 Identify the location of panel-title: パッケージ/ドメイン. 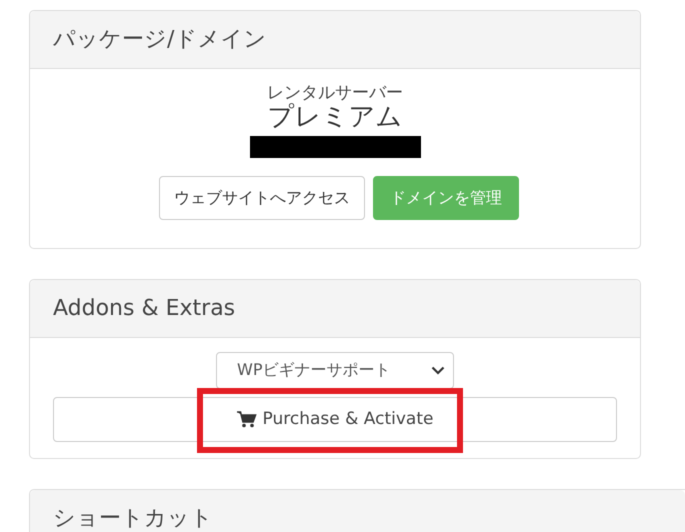
(159, 40).